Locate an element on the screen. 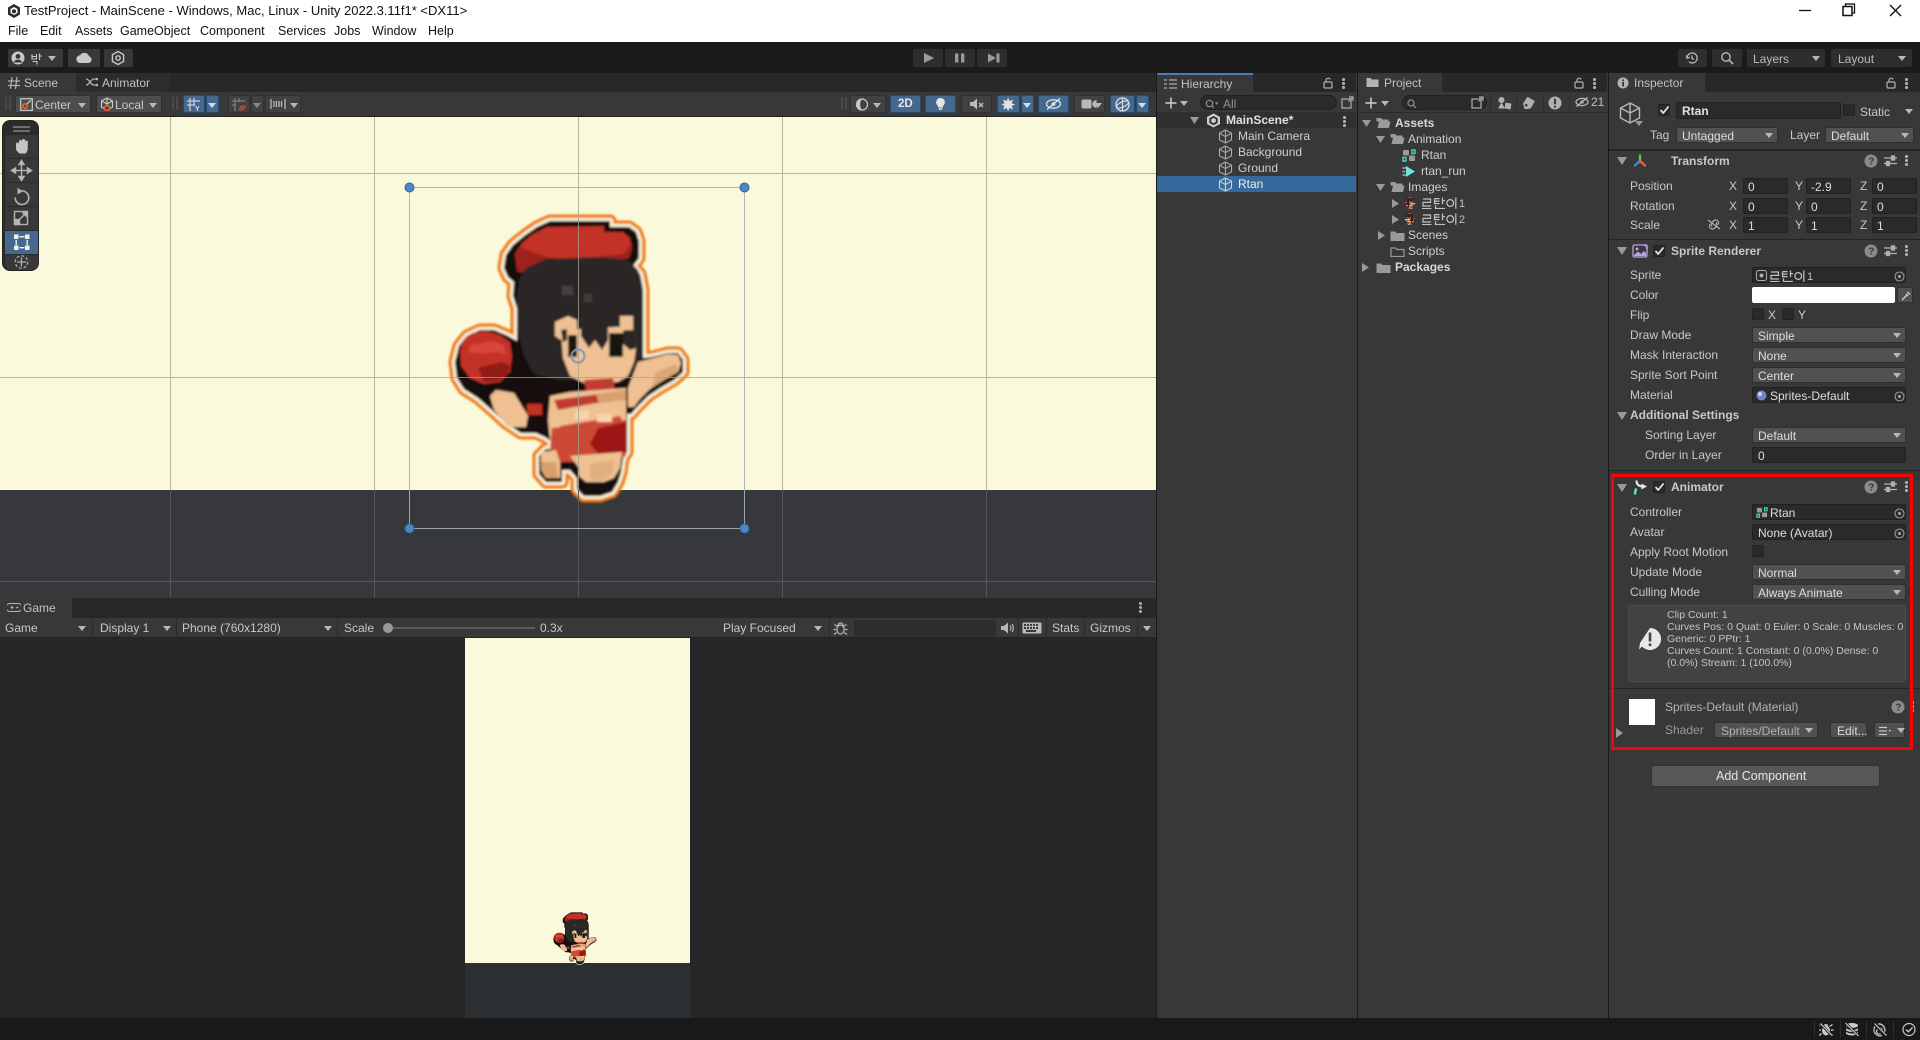 This screenshot has width=1920, height=1040. svg-text: 2 is located at coordinates (1462, 219).